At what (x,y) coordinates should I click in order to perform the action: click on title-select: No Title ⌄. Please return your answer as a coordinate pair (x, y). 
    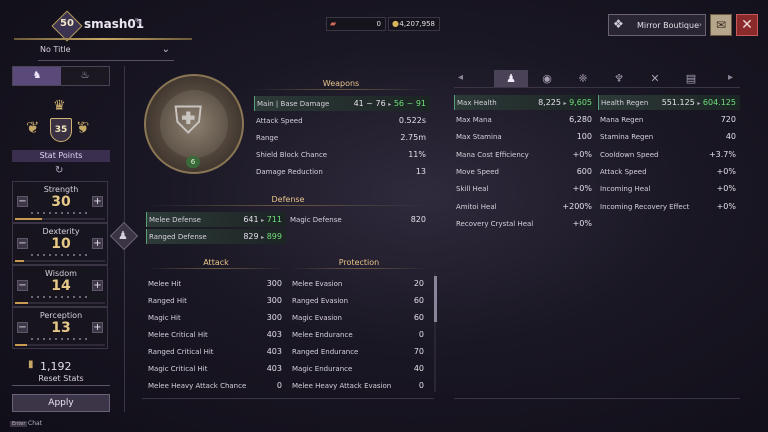
    Looking at the image, I should click on (106, 52).